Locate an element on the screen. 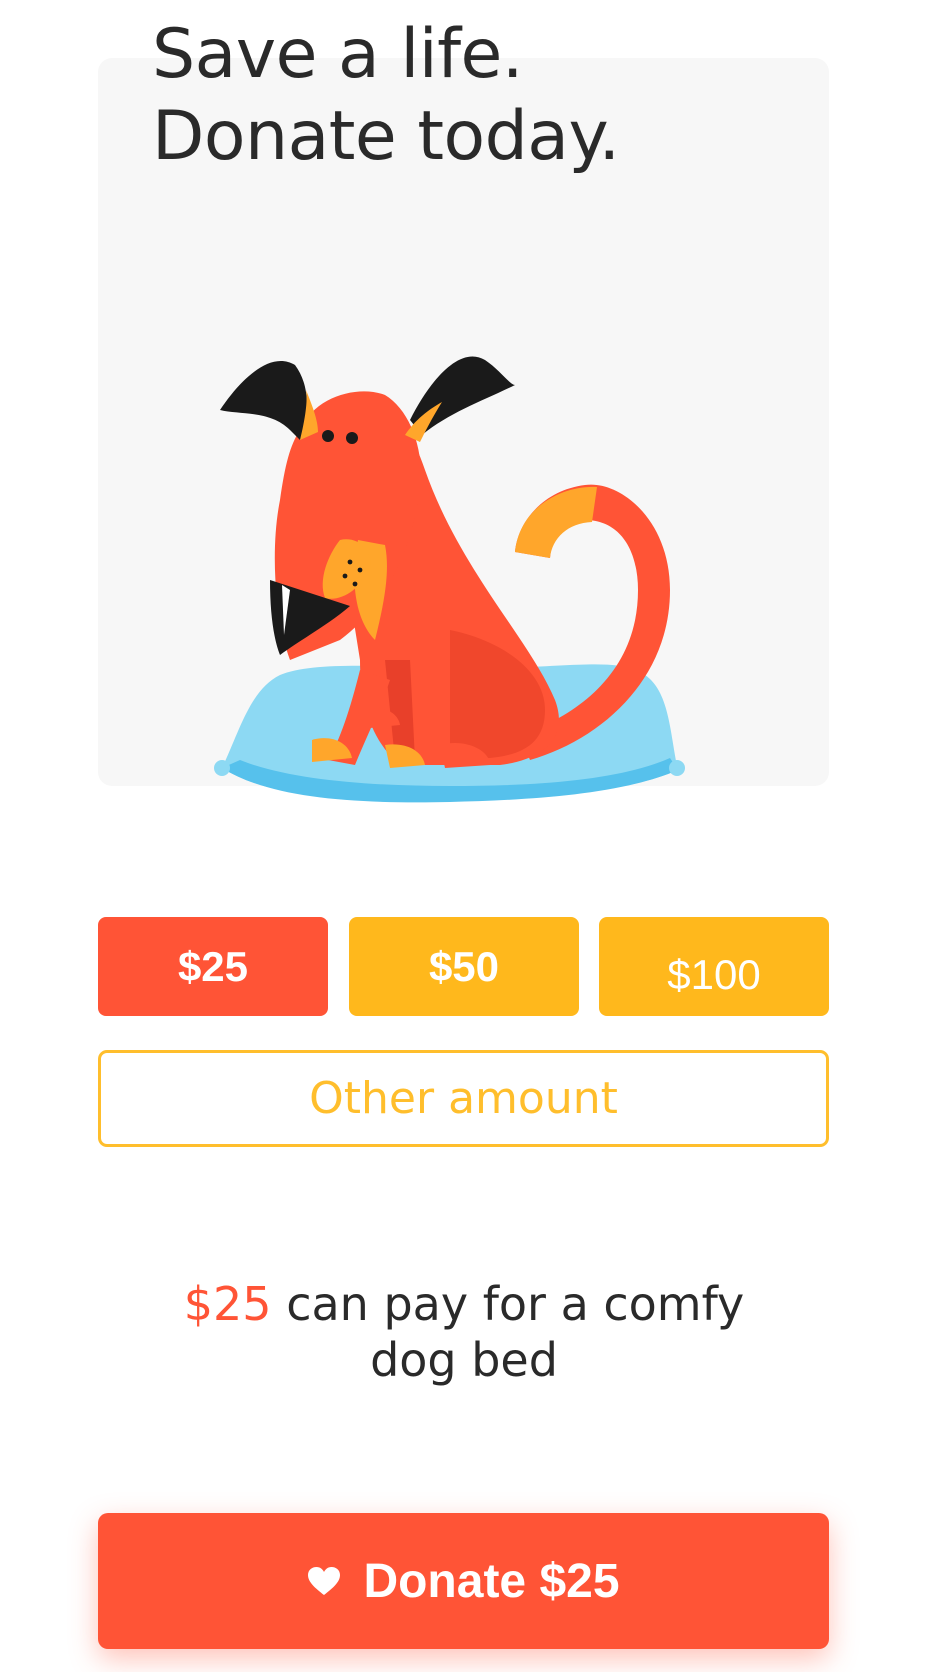  impact-text: $25 can pay for a comfy dog bed is located at coordinates (464, 1332).